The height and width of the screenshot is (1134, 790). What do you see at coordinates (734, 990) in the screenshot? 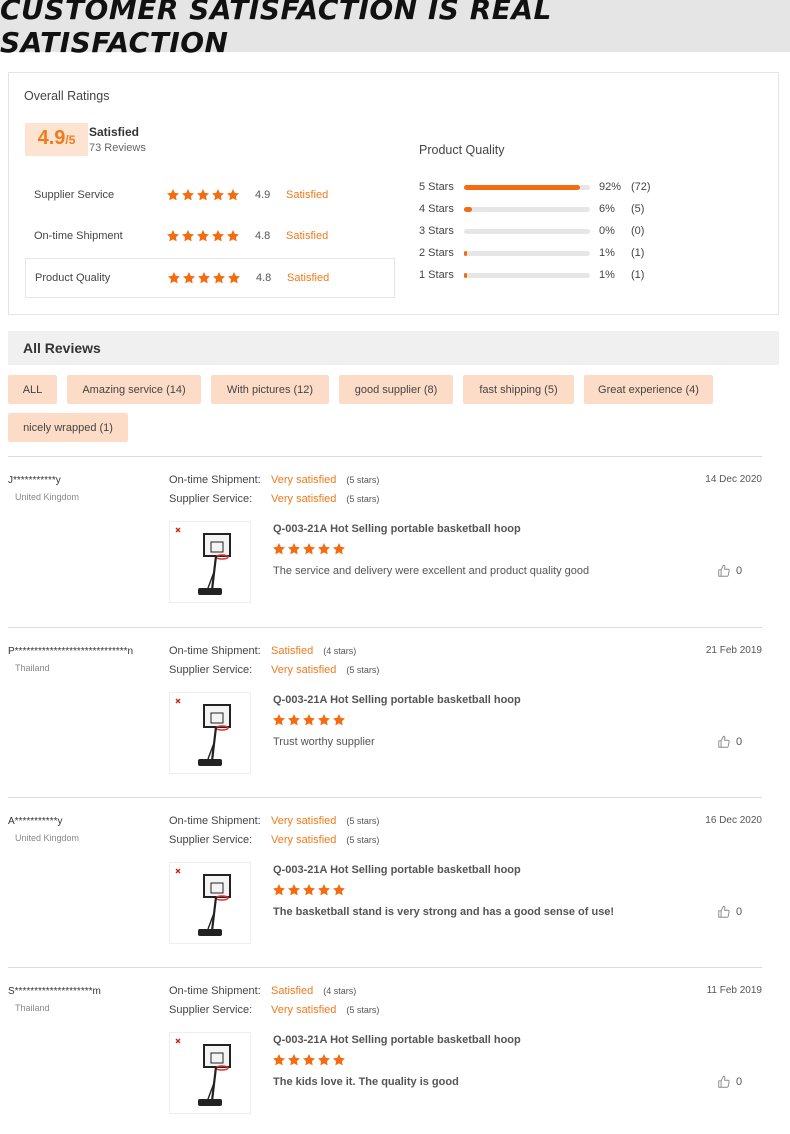
I see `review-date: 11 Feb 2019` at bounding box center [734, 990].